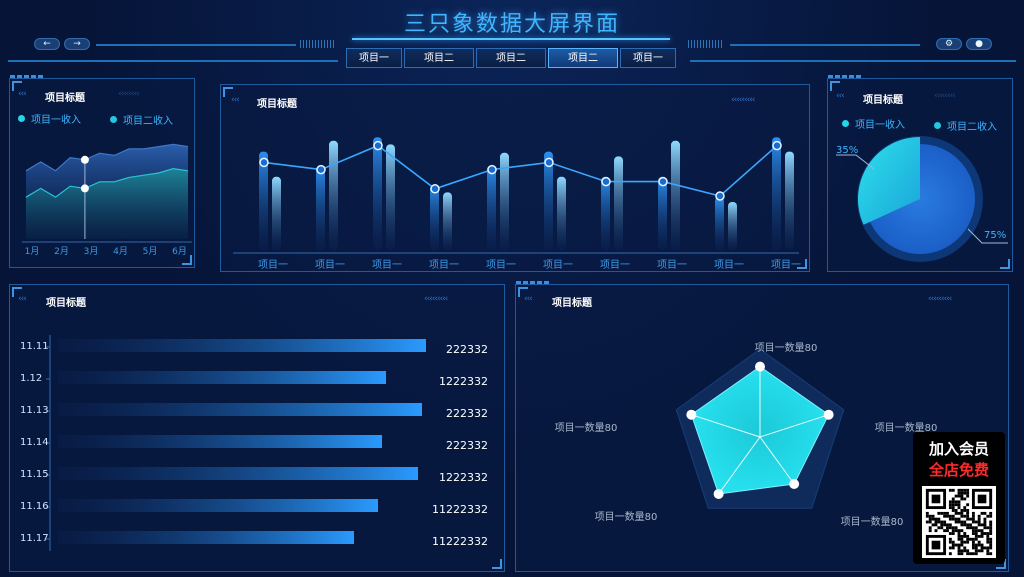 The height and width of the screenshot is (577, 1024). Describe the element at coordinates (959, 498) in the screenshot. I see `promo-badge: 加入会员 全店免费` at that location.